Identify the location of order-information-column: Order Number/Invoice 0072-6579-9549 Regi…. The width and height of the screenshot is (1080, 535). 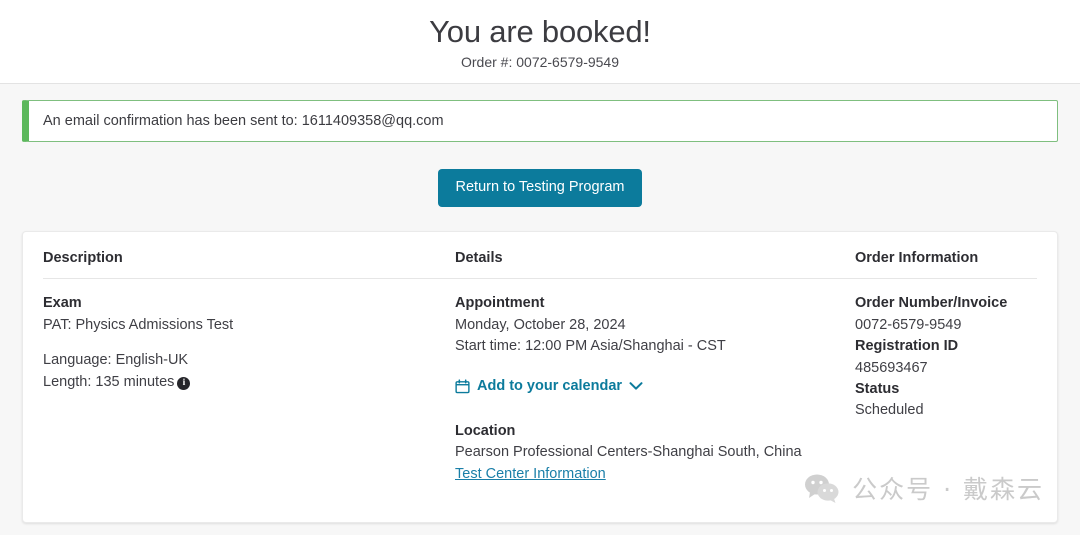
(946, 389).